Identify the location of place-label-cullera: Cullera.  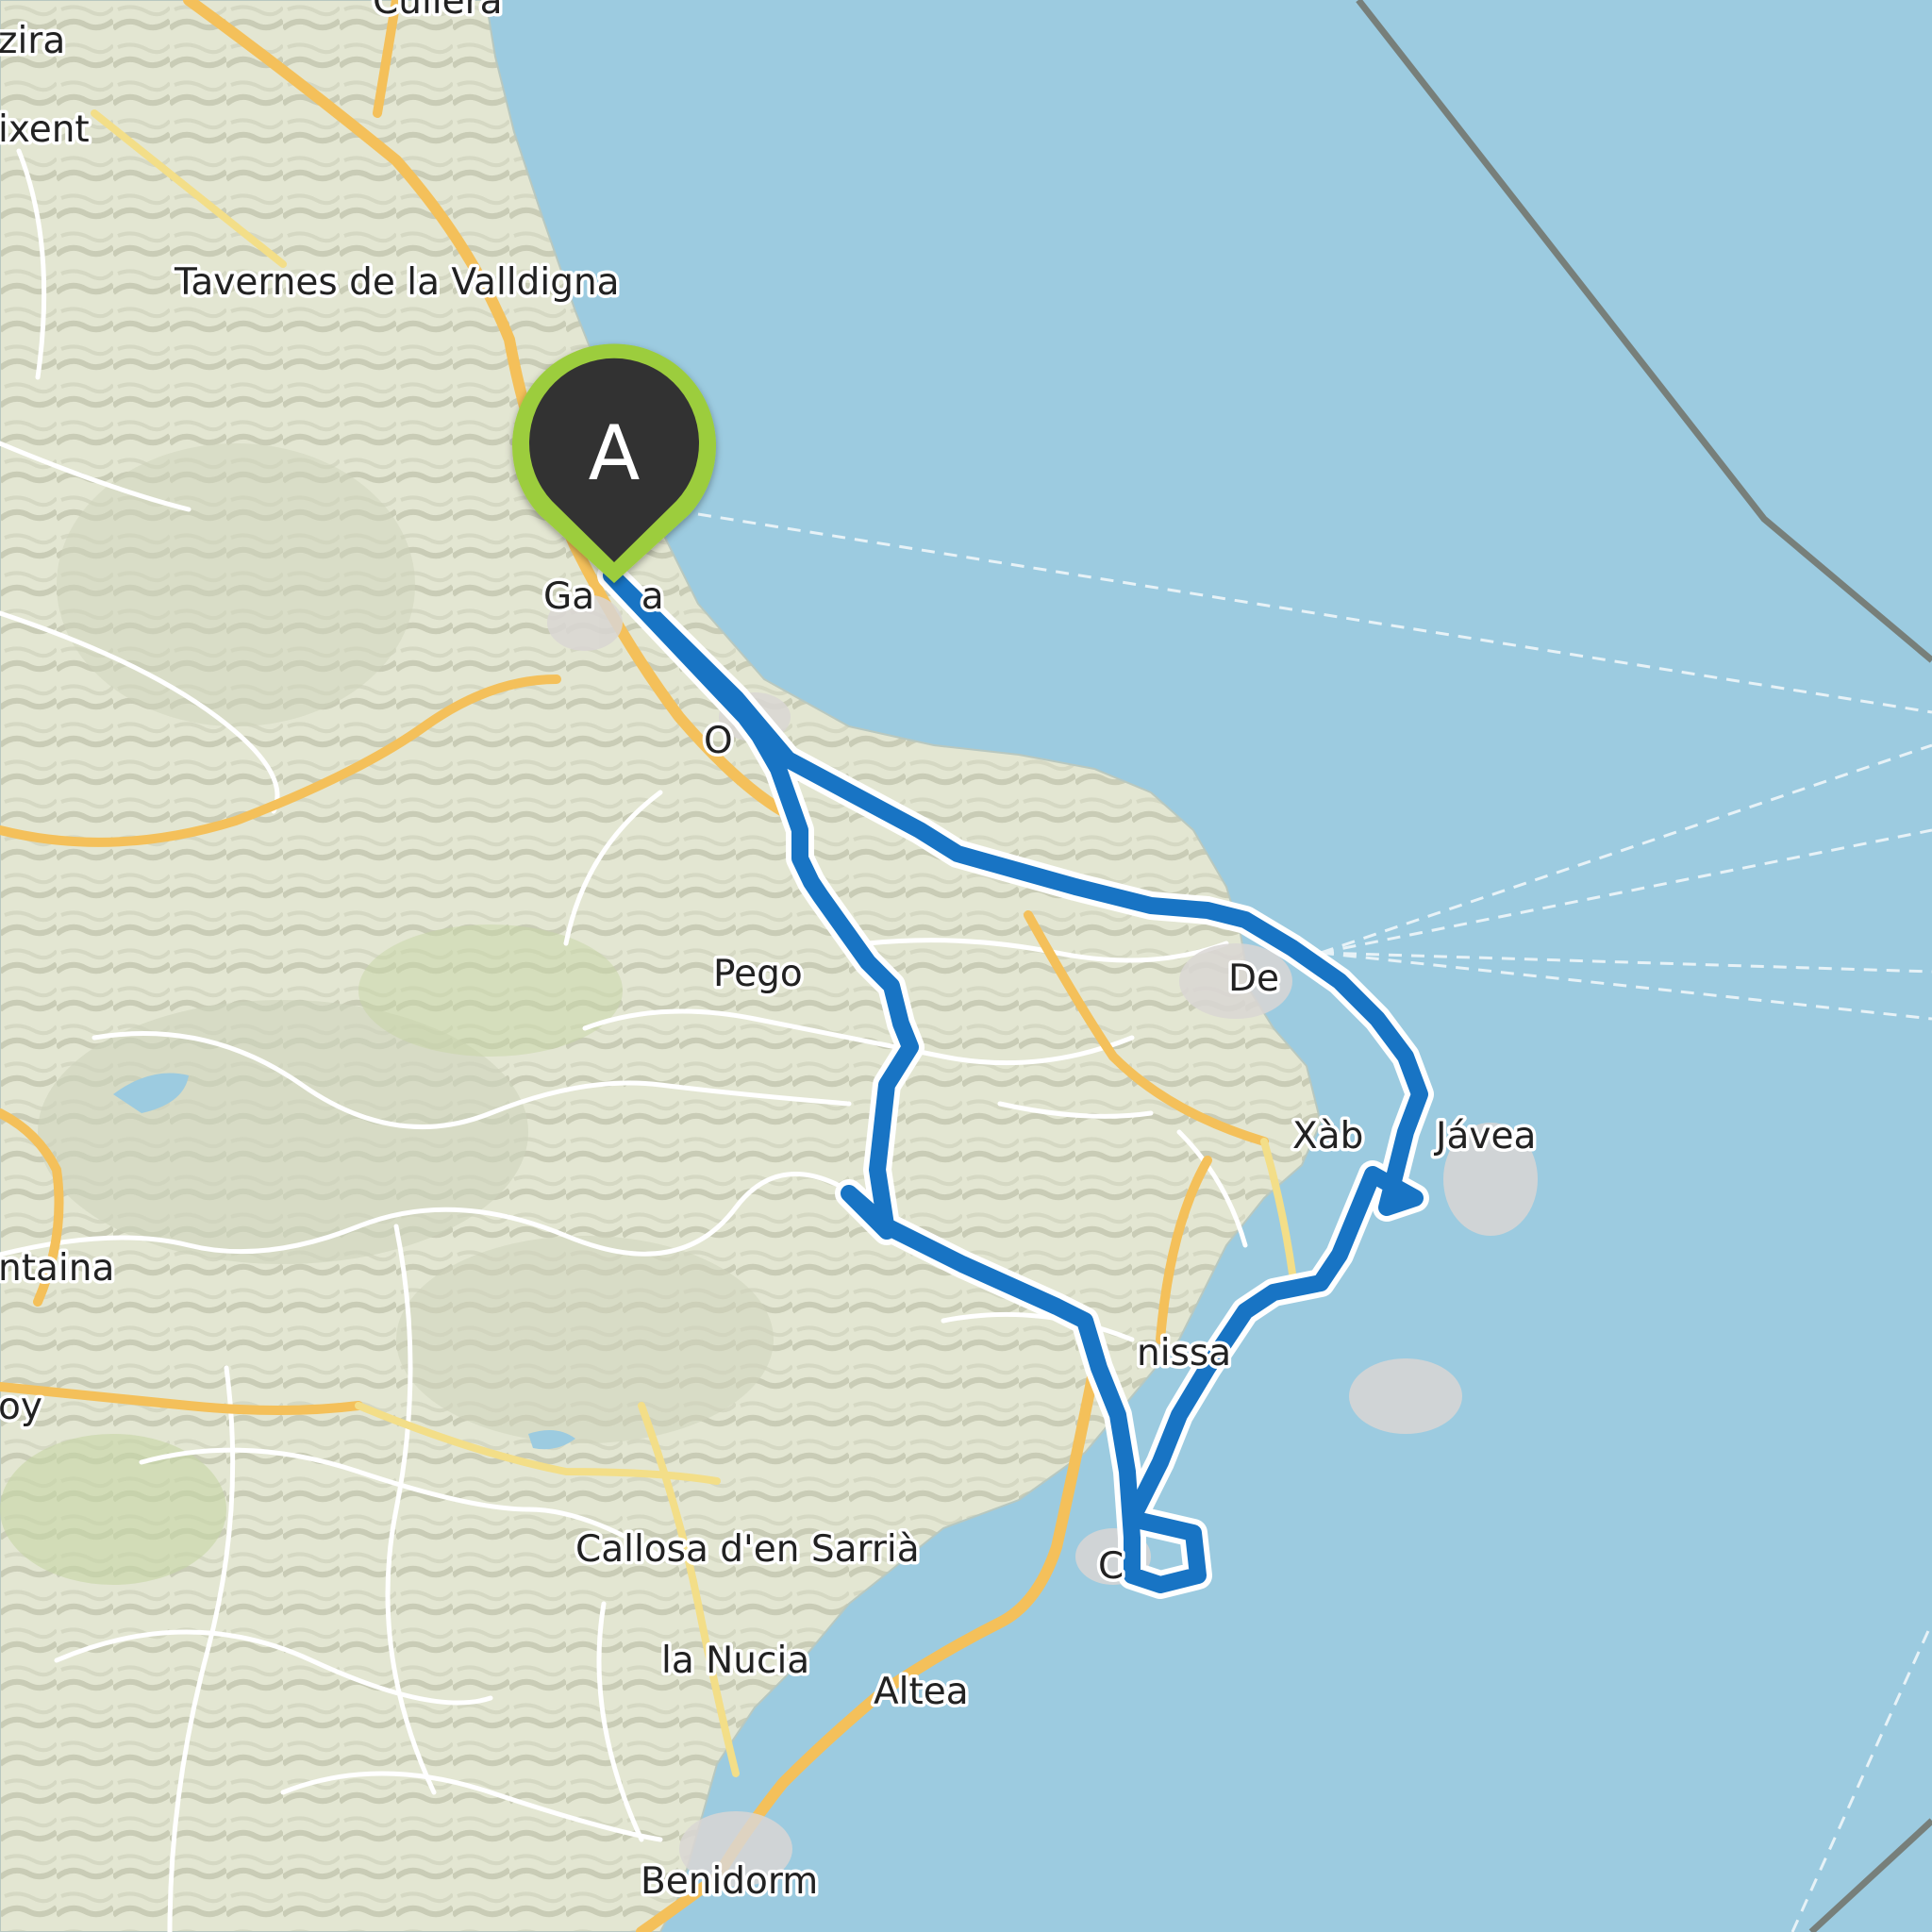
(439, 13).